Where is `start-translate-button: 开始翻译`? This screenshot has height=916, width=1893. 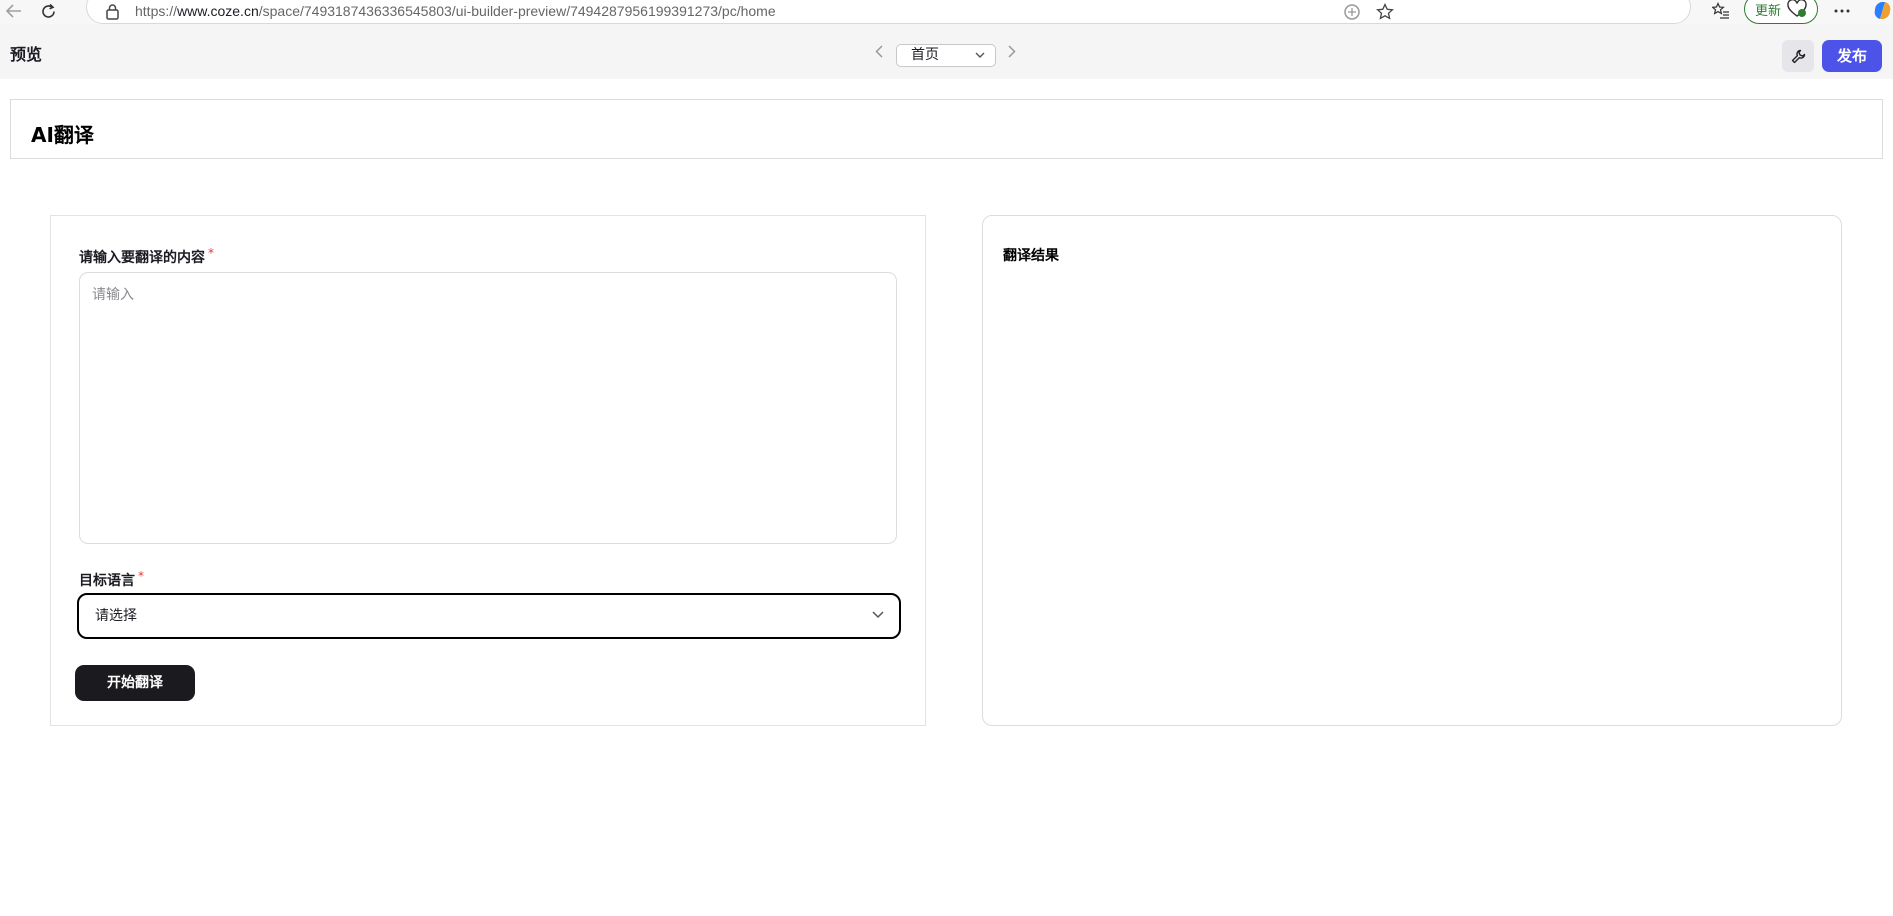 start-translate-button: 开始翻译 is located at coordinates (135, 683).